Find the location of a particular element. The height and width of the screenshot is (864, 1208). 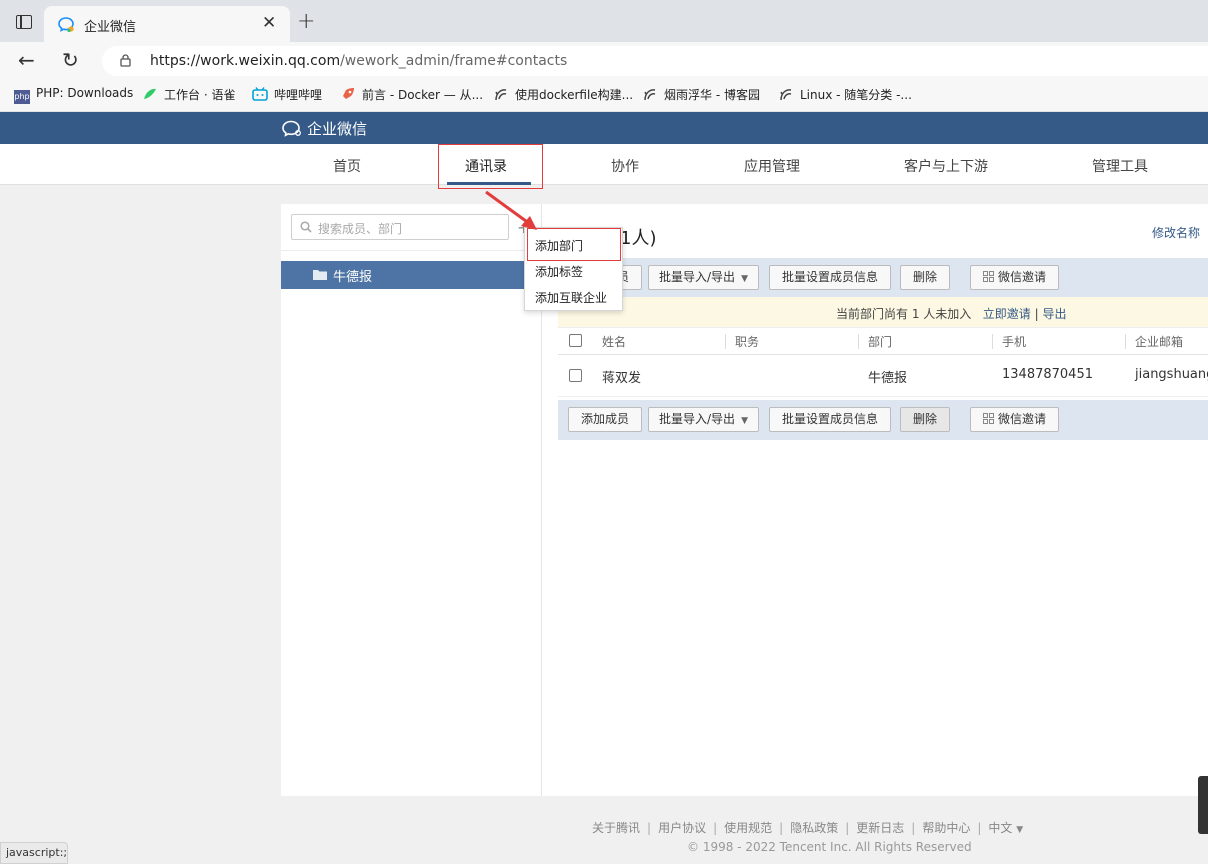

rename-link: 修改名称 is located at coordinates (1176, 232).